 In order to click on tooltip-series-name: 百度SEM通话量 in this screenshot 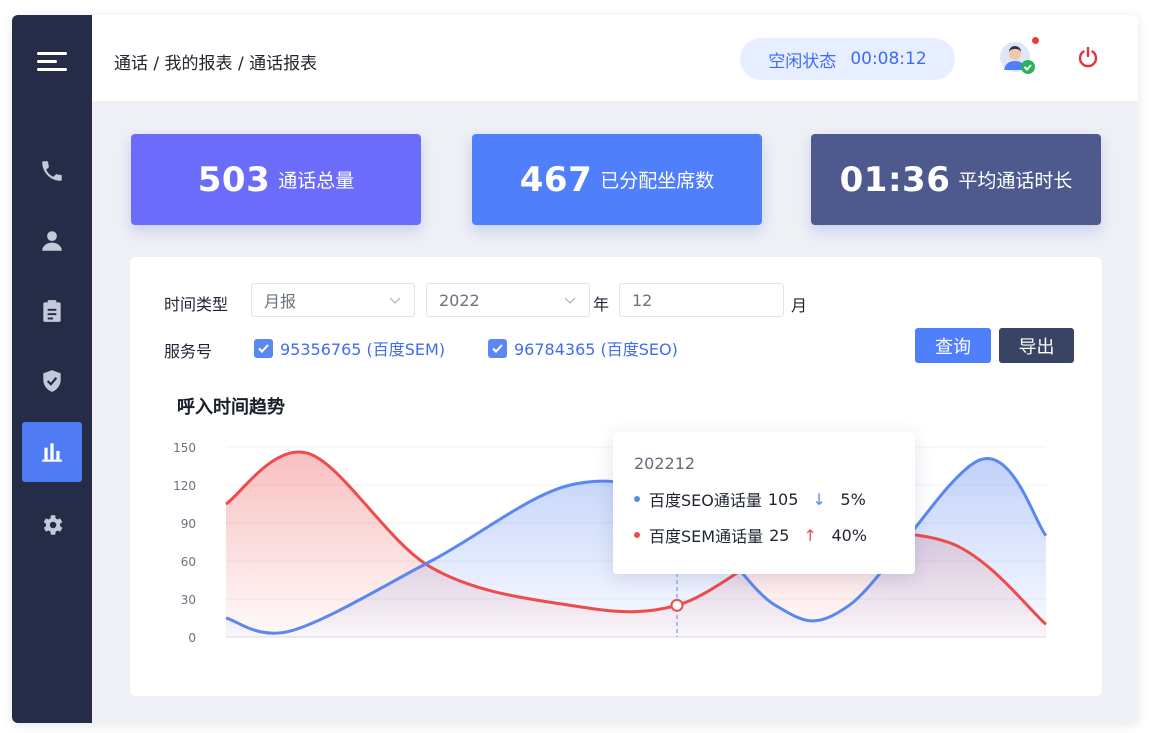, I will do `click(706, 536)`.